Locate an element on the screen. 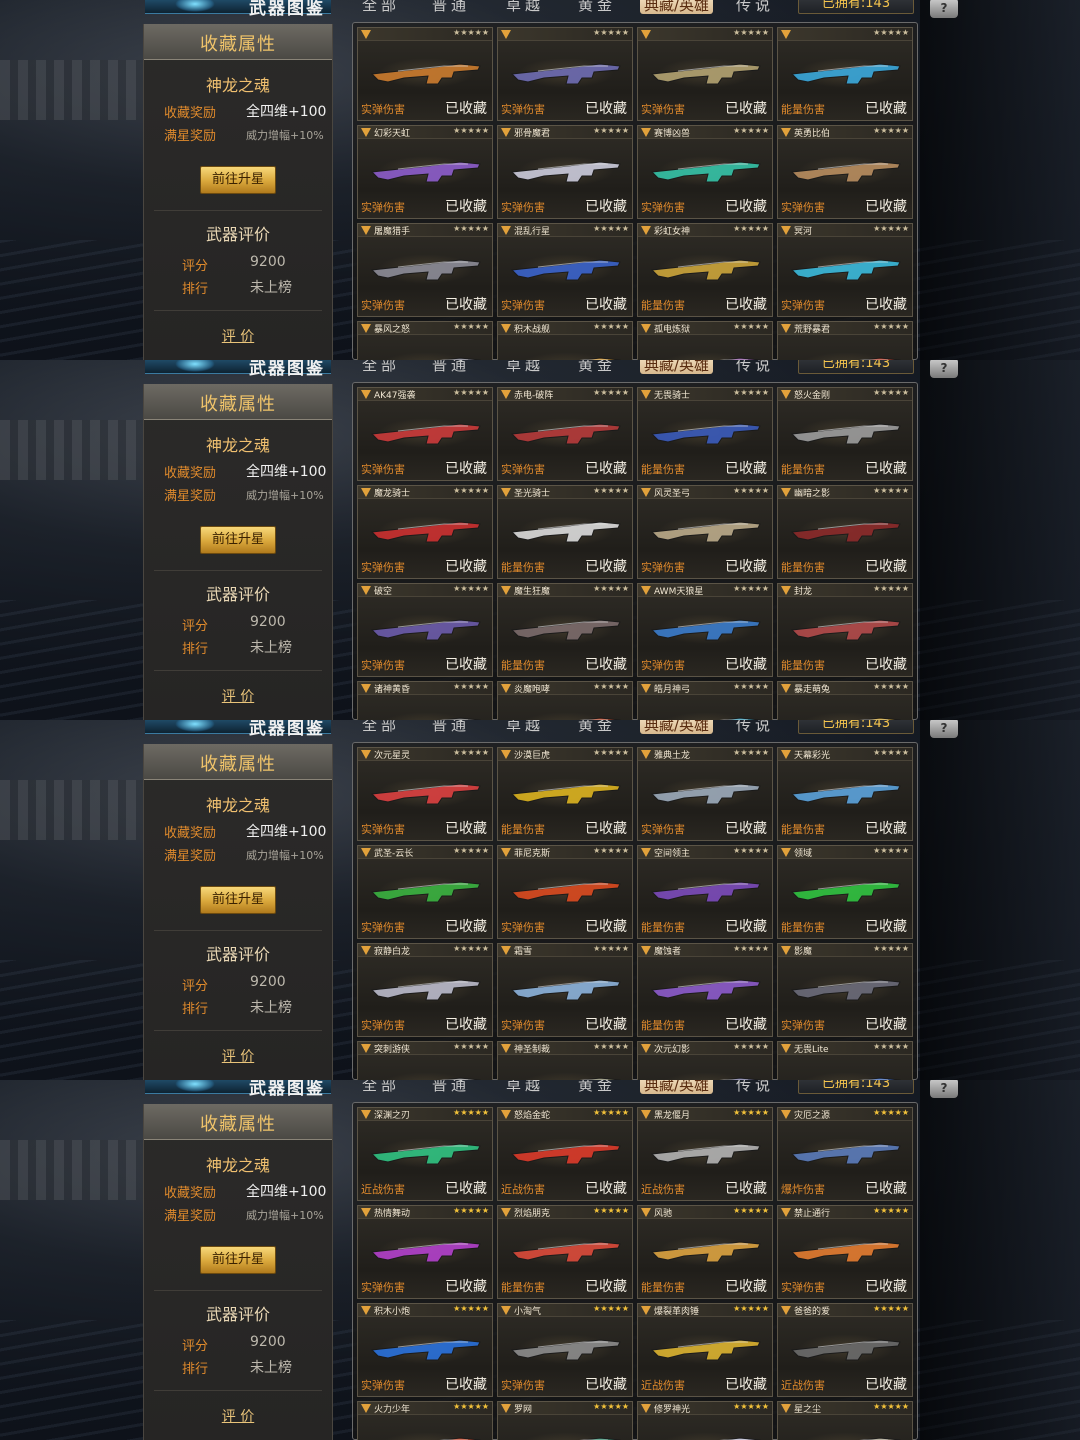  weapon-card: 影魔 ★★★★★ 实弹伤害 已收藏 is located at coordinates (845, 990).